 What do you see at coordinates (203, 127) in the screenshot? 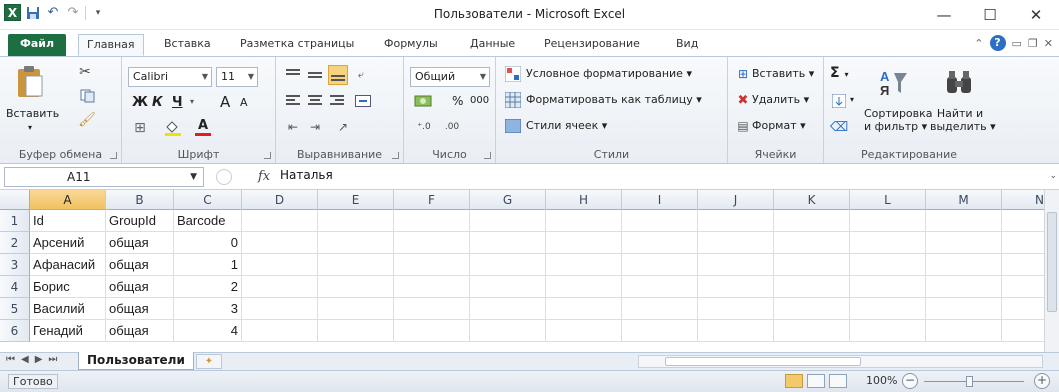
I see `font-color-icon: A` at bounding box center [203, 127].